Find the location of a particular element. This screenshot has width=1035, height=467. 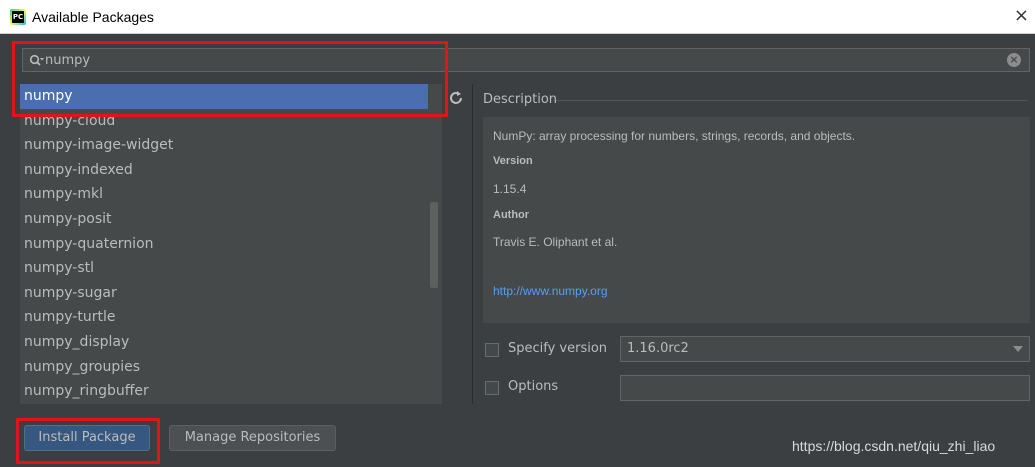

package-item: numpy-mkl is located at coordinates (231, 194).